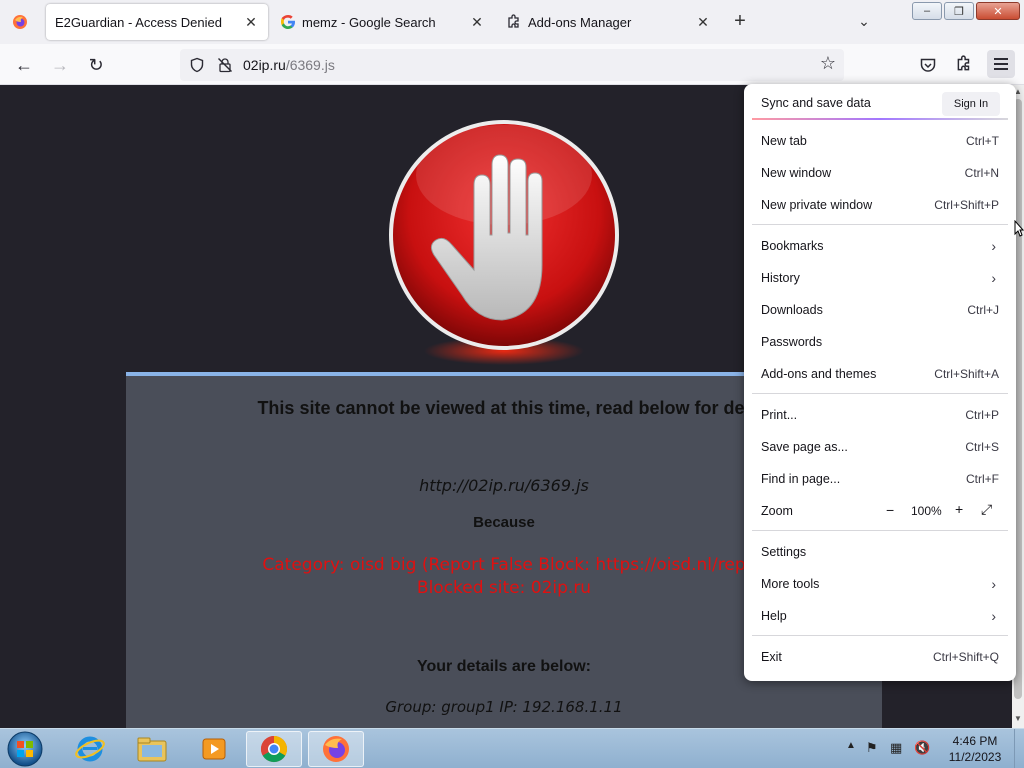  Describe the element at coordinates (504, 707) in the screenshot. I see `user-details: Group: group1 IP: 192.168.1.11` at that location.